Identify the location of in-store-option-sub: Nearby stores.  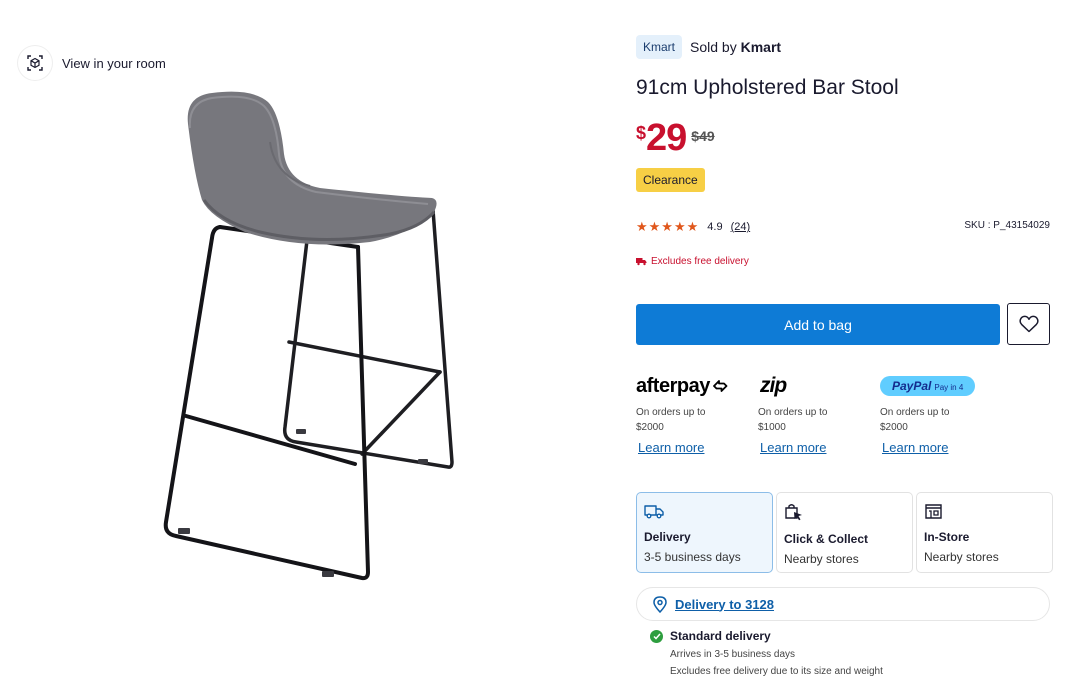
(961, 557).